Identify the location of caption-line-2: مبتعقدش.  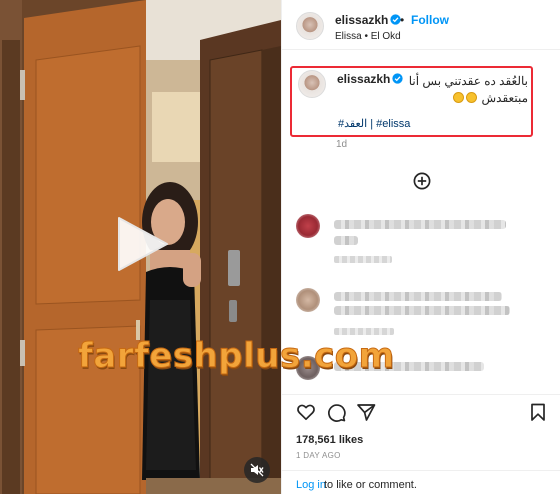
(433, 98).